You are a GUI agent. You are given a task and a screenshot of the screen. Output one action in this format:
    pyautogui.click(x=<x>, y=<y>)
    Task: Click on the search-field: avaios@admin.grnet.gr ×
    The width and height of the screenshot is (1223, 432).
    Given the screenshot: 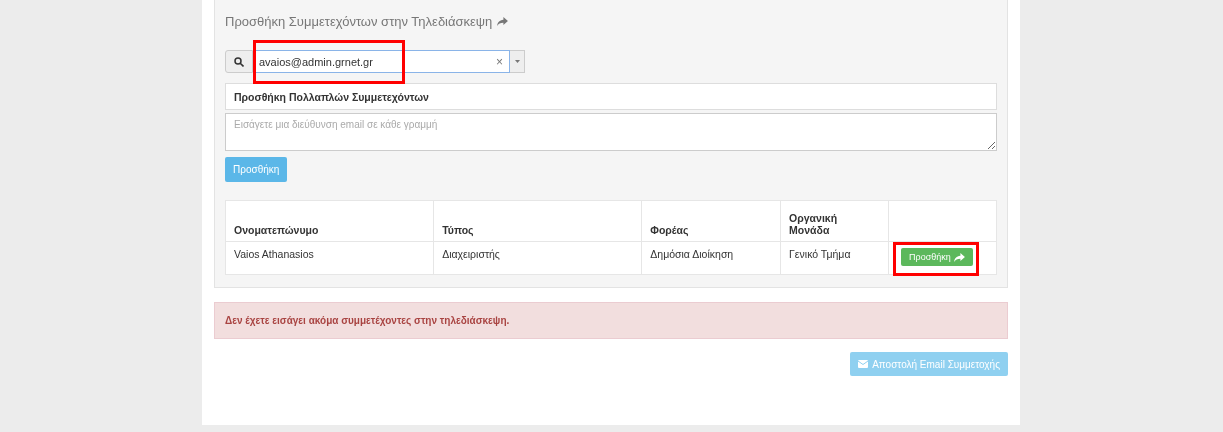 What is the action you would take?
    pyautogui.click(x=381, y=61)
    